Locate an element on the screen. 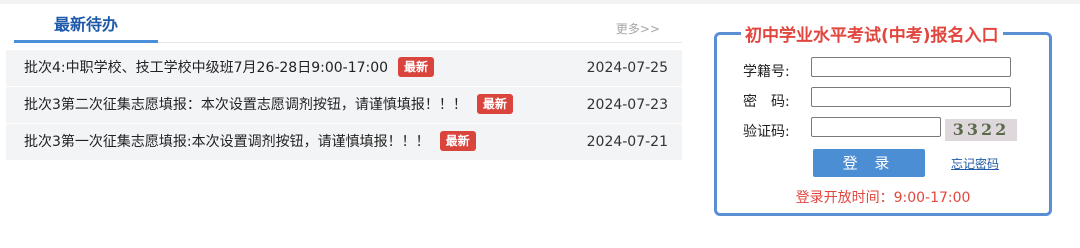  captcha-image: 3322 is located at coordinates (981, 130).